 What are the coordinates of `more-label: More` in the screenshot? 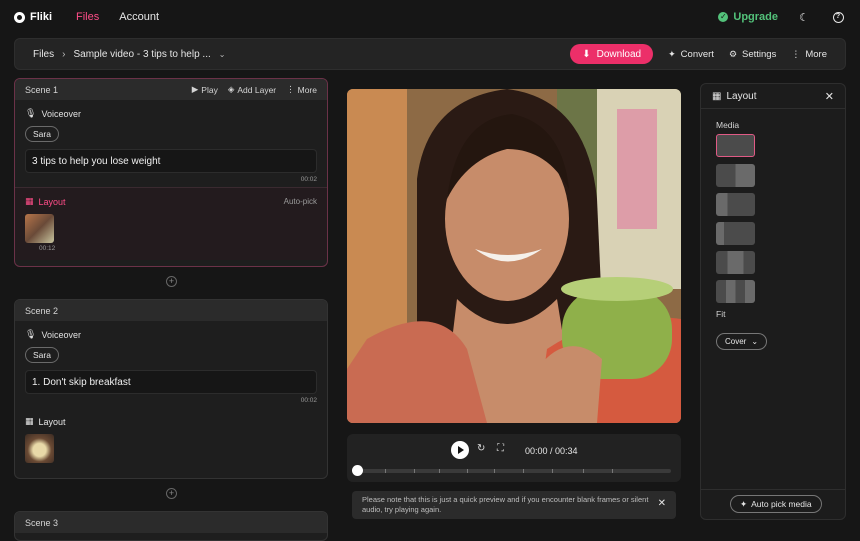 It's located at (816, 54).